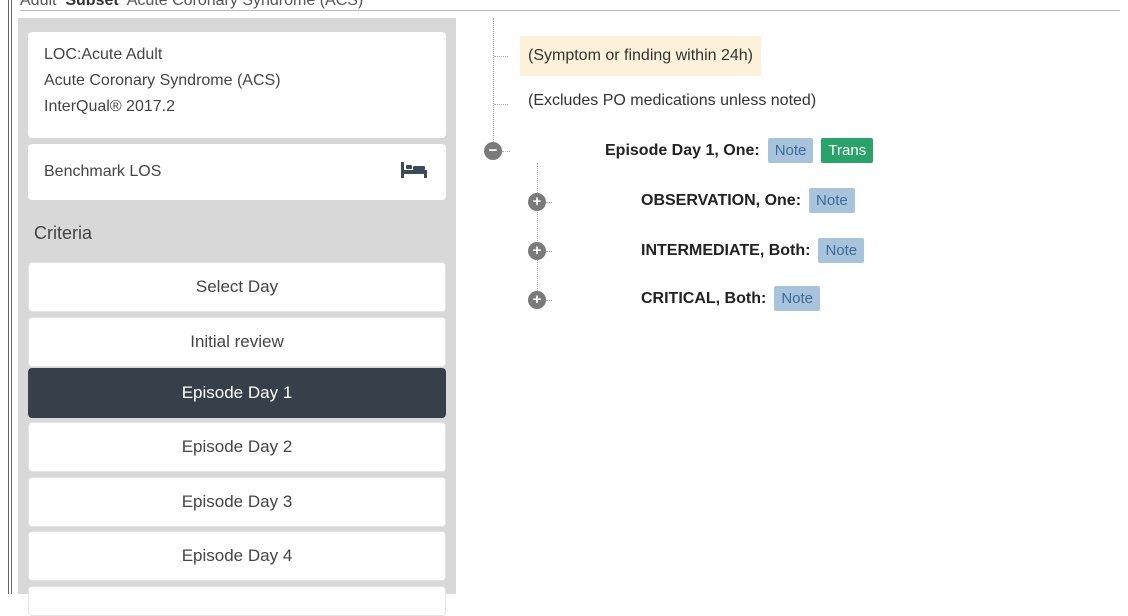  Describe the element at coordinates (640, 56) in the screenshot. I see `highlighted-note: (Symptom or finding within 24h)` at that location.